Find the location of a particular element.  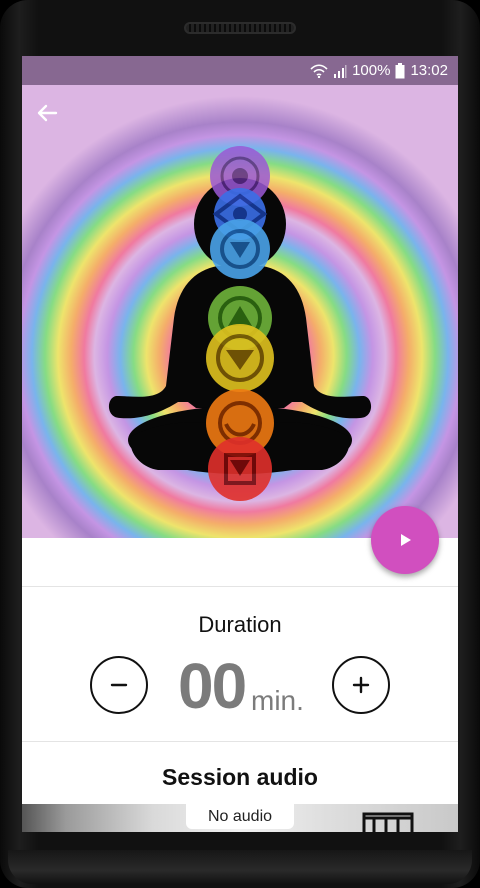

play-icon is located at coordinates (406, 540).